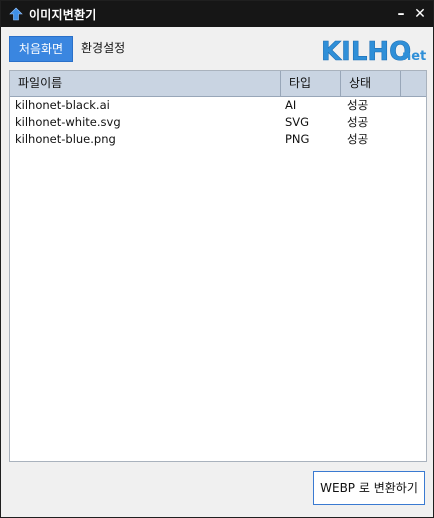  What do you see at coordinates (62, 105) in the screenshot?
I see `cell-filename: kilhonet-black.ai` at bounding box center [62, 105].